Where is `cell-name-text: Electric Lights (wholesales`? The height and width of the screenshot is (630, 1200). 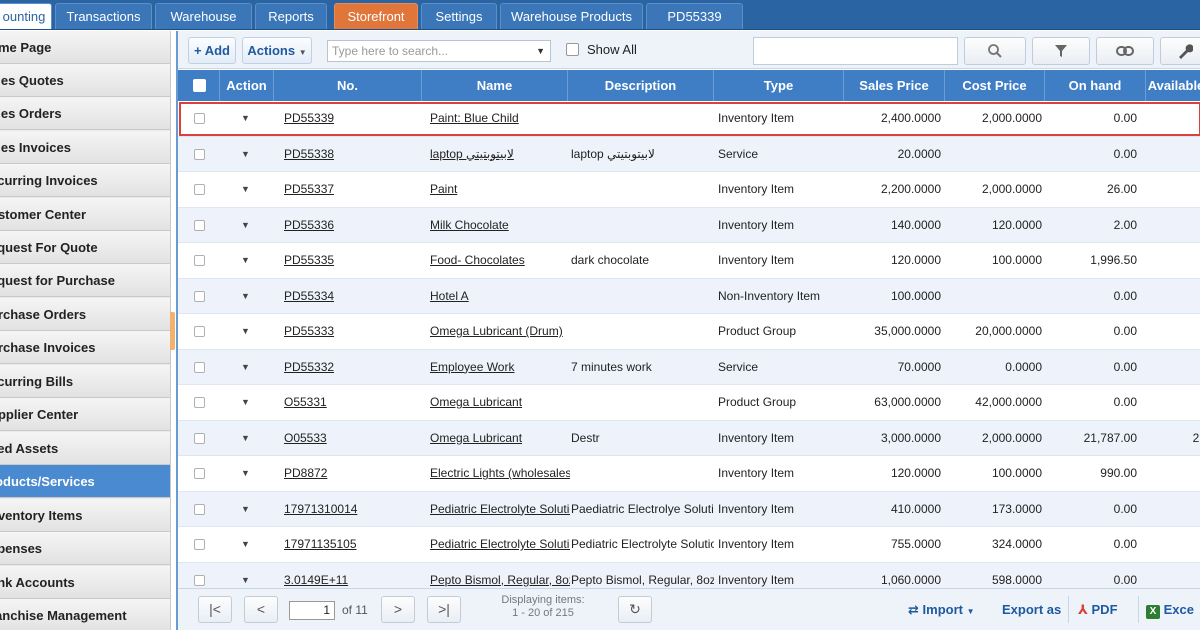 cell-name-text: Electric Lights (wholesales is located at coordinates (500, 473).